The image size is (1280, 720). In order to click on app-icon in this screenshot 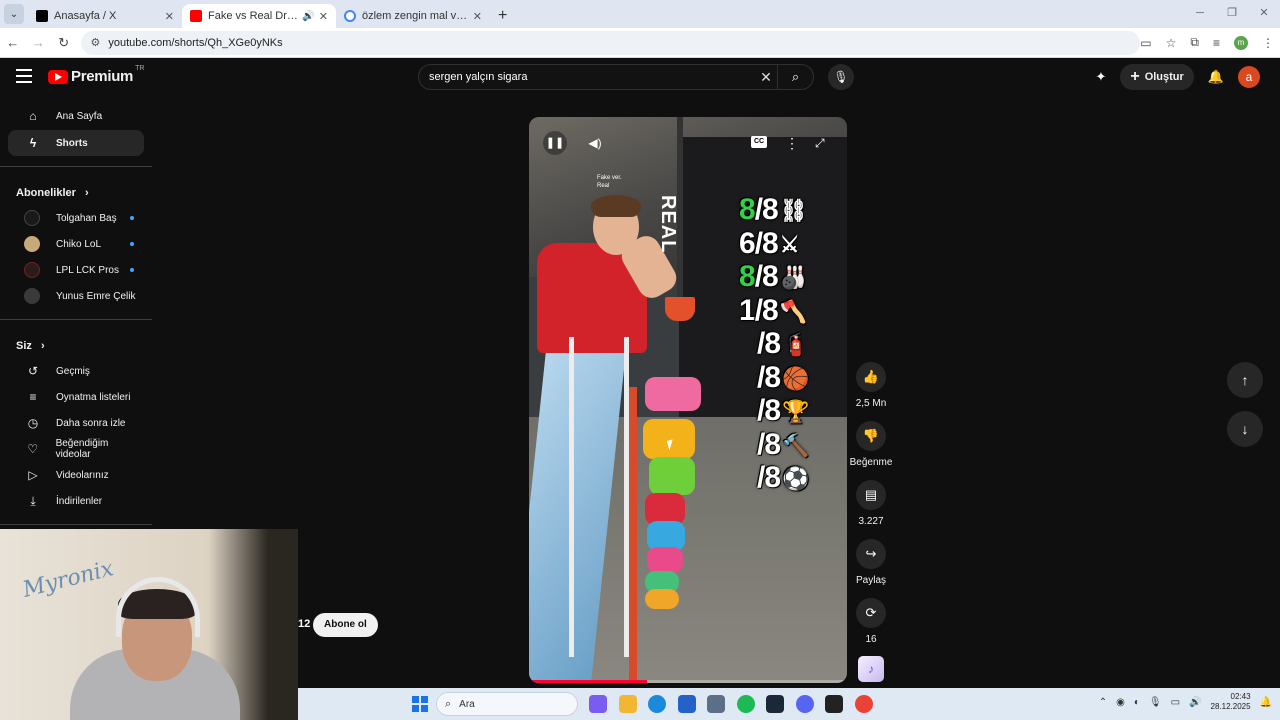, I will do `click(834, 704)`.